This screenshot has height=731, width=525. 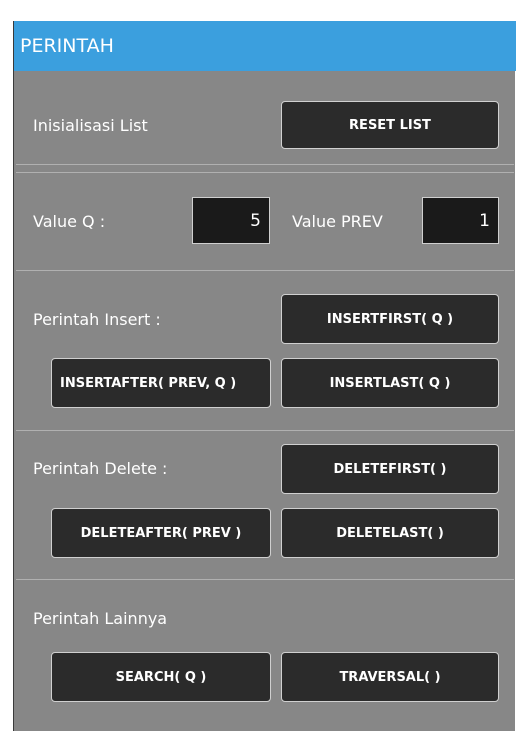 I want to click on value-q-input: 5, so click(x=231, y=220).